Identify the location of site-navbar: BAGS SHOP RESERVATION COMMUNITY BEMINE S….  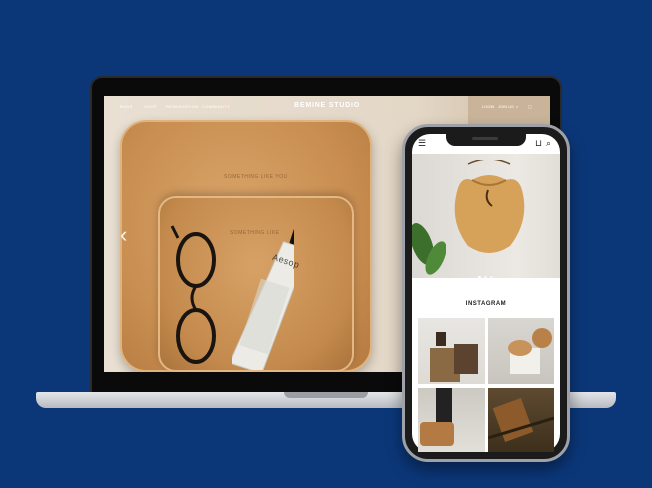
(327, 107).